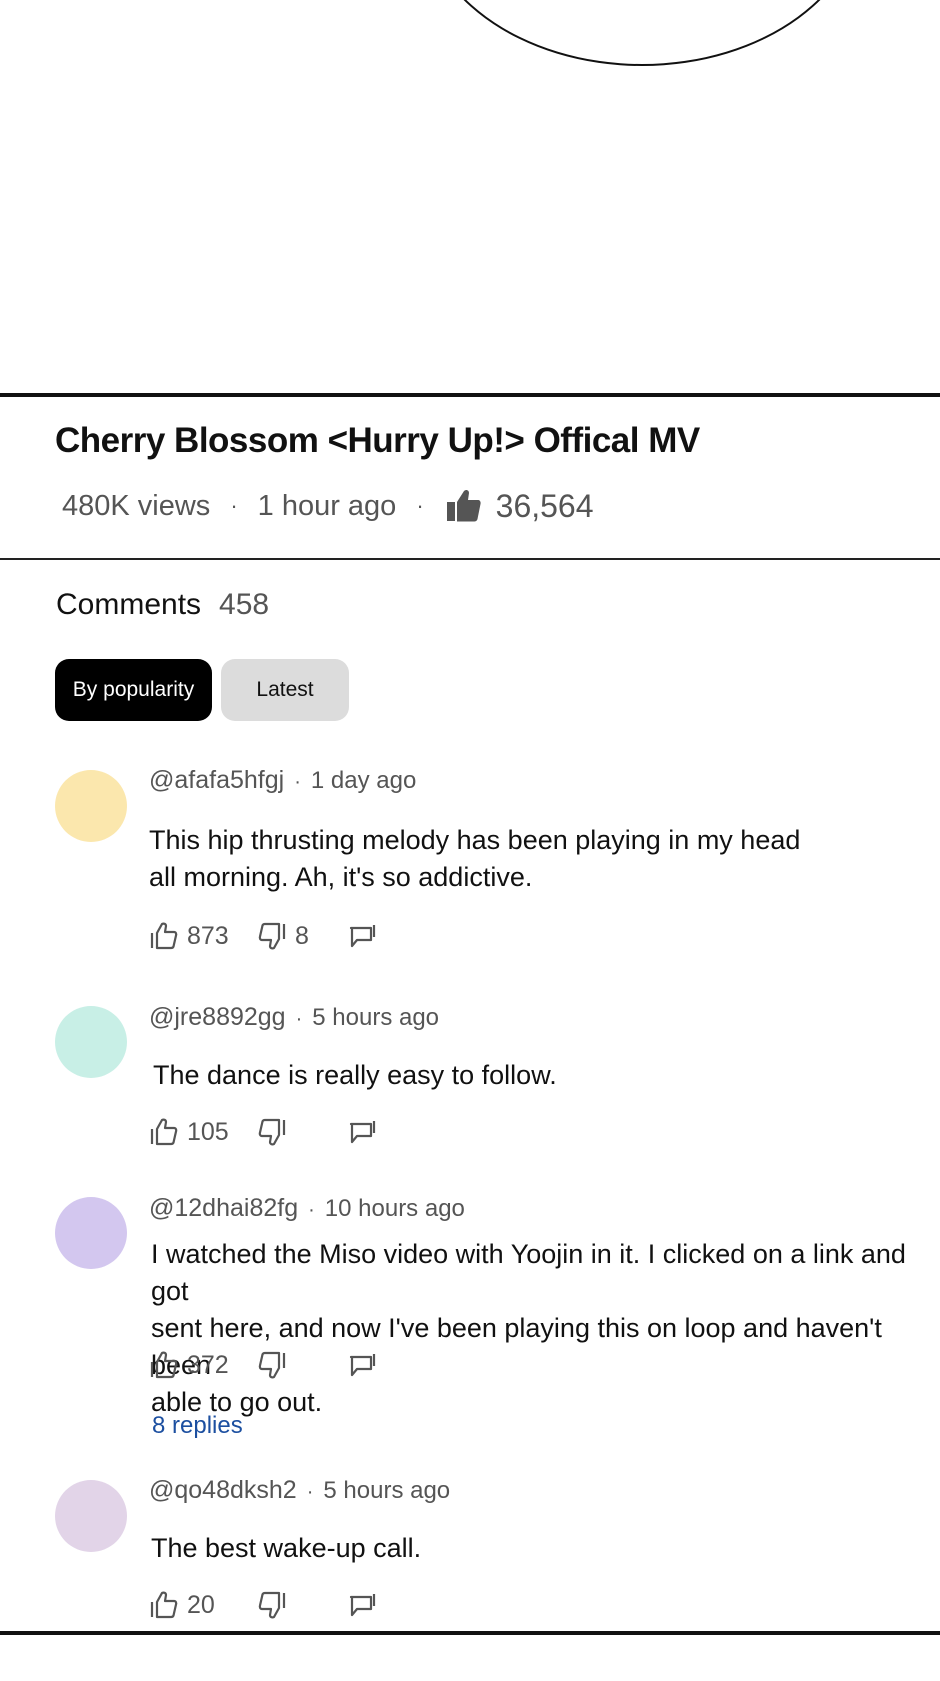 Image resolution: width=940 pixels, height=1681 pixels. I want to click on comment-handle: @jre8892gg, so click(217, 1017).